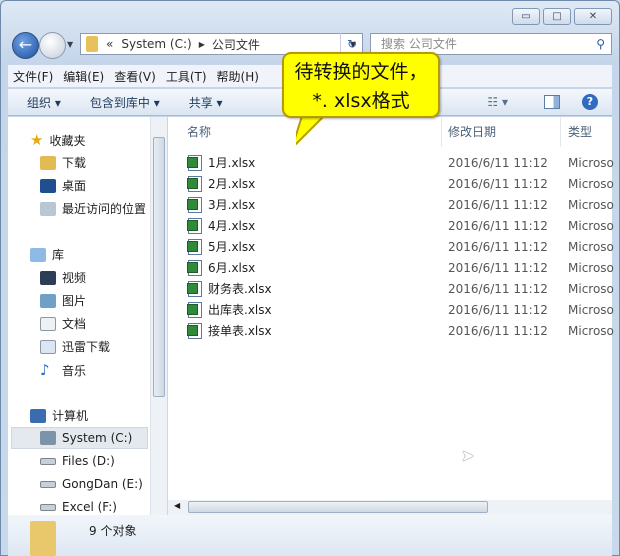 This screenshot has height=556, width=620. What do you see at coordinates (338, 507) in the screenshot?
I see `horizontal-scroll-thumb` at bounding box center [338, 507].